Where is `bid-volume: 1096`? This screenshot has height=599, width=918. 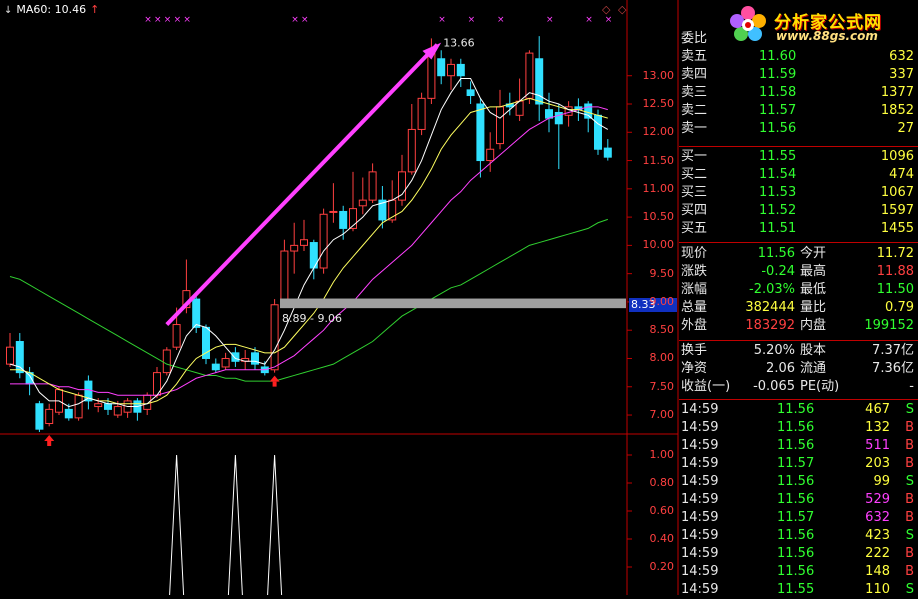
bid-volume: 1096 is located at coordinates (897, 156).